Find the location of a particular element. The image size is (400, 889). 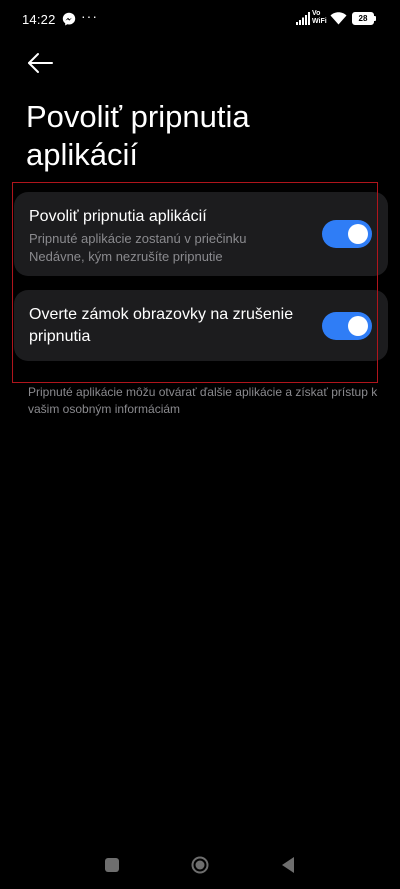

battery-icon: 28 is located at coordinates (364, 18).